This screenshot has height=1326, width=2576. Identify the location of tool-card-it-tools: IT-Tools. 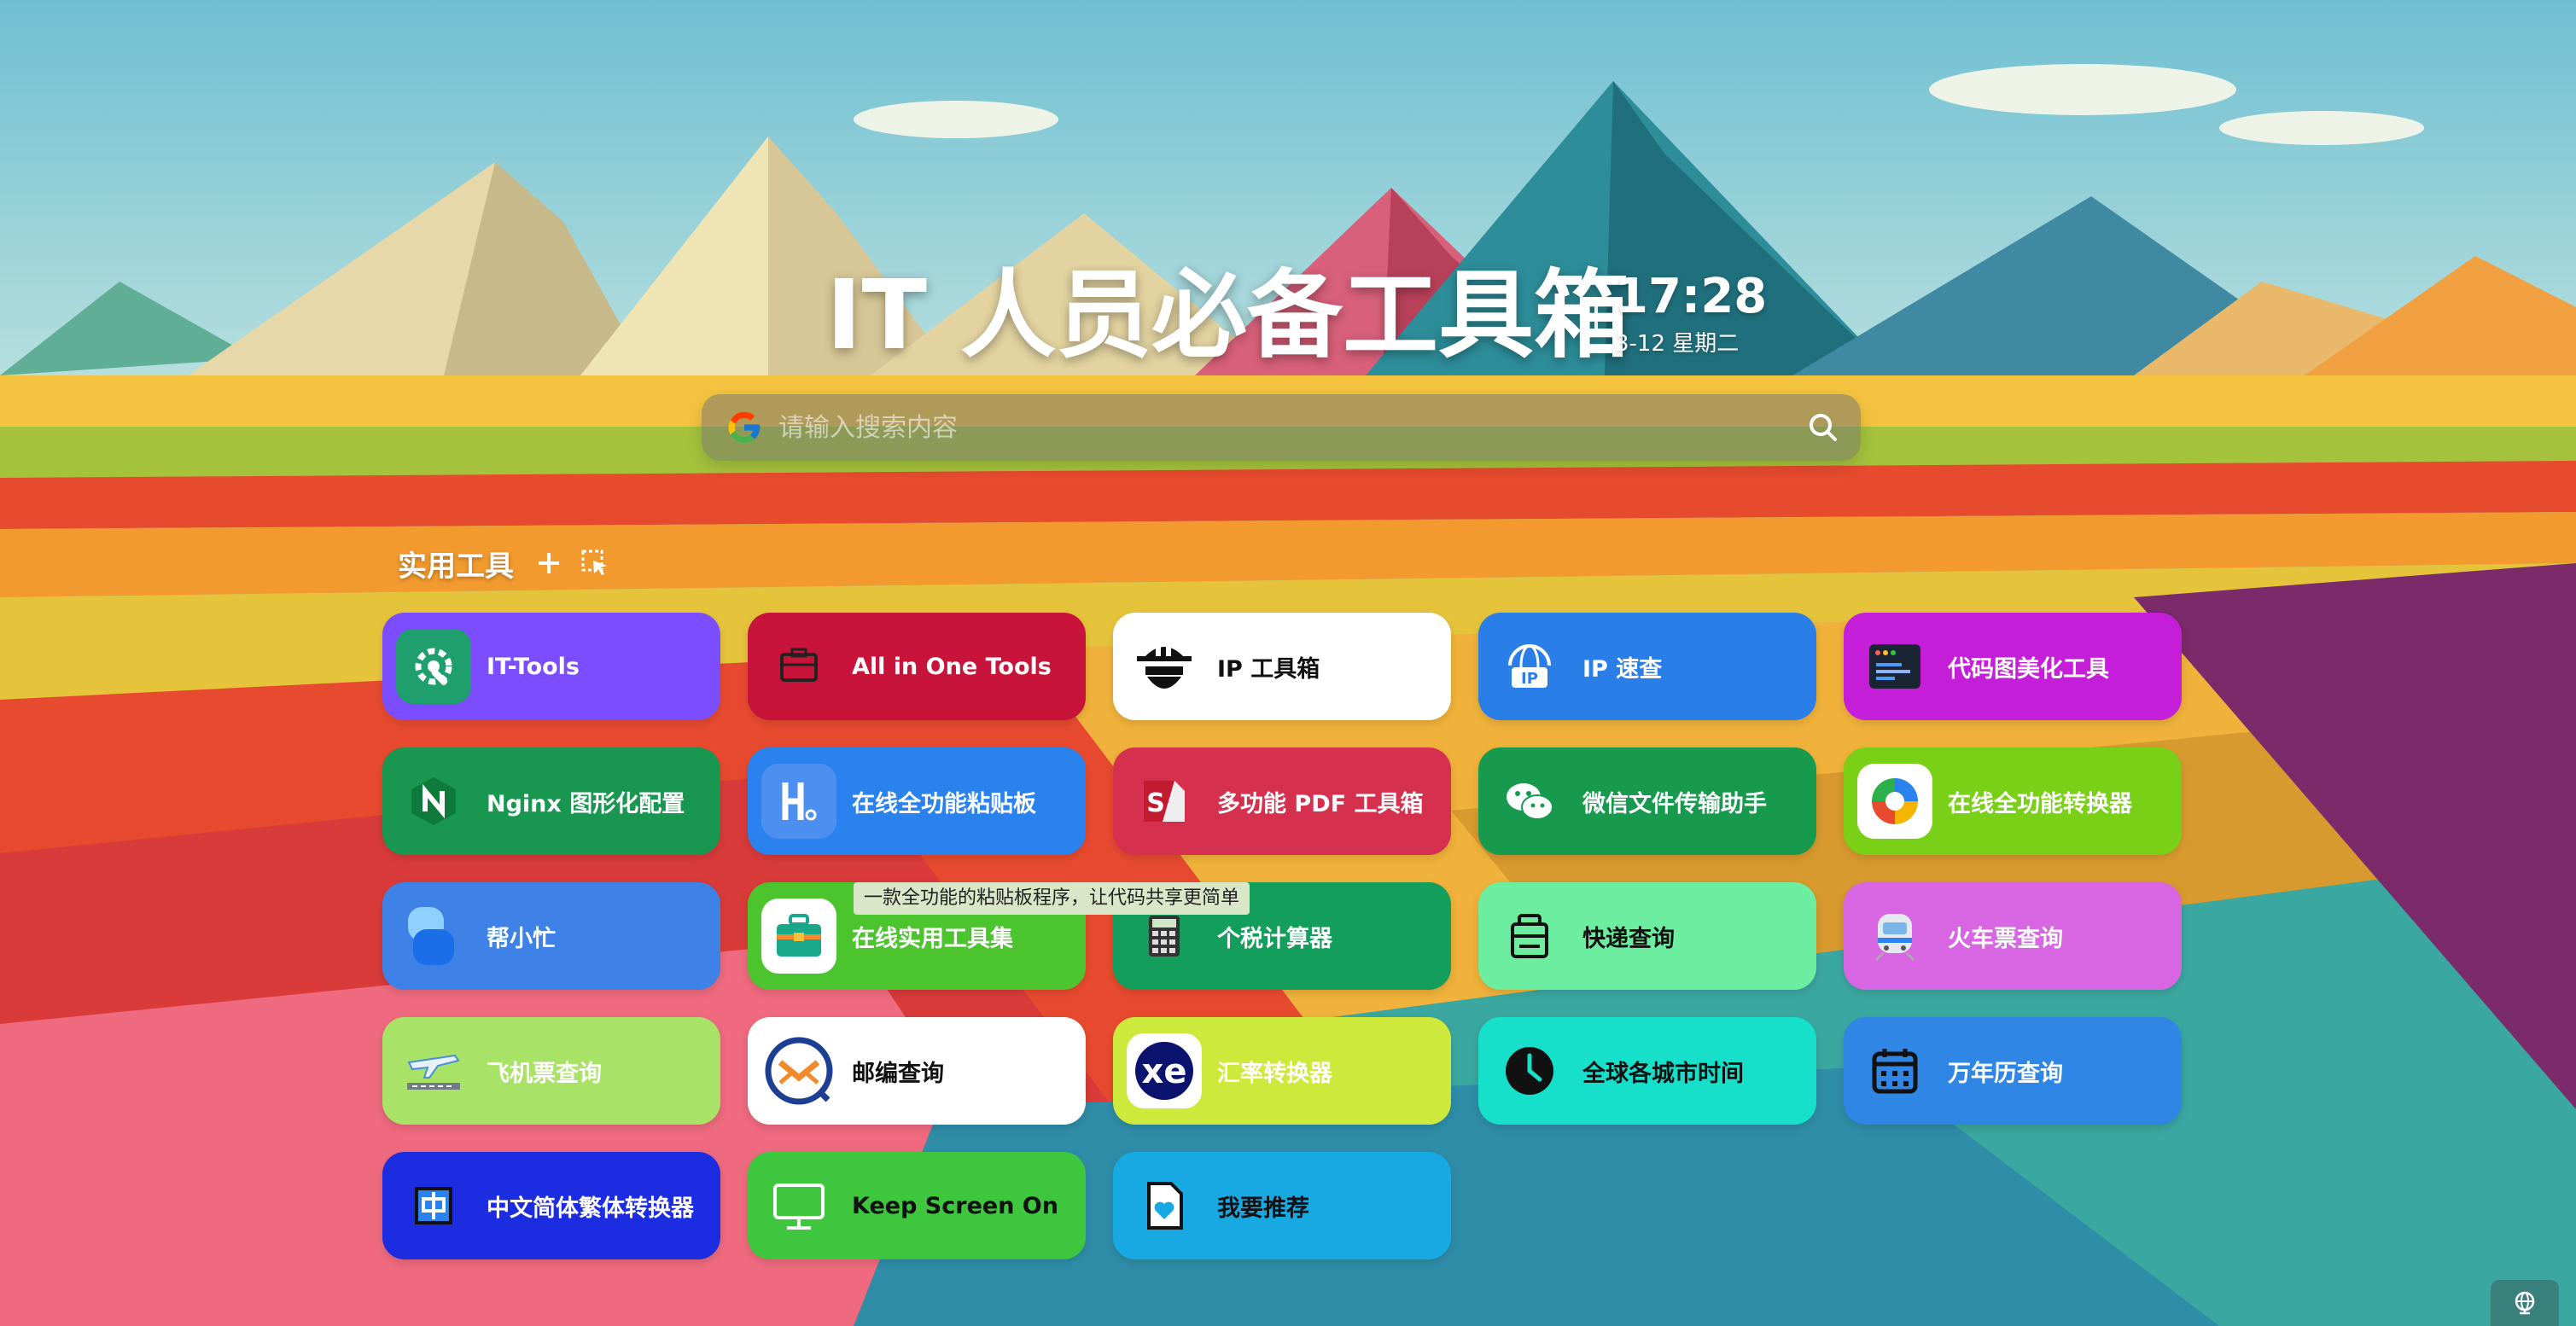
(551, 666).